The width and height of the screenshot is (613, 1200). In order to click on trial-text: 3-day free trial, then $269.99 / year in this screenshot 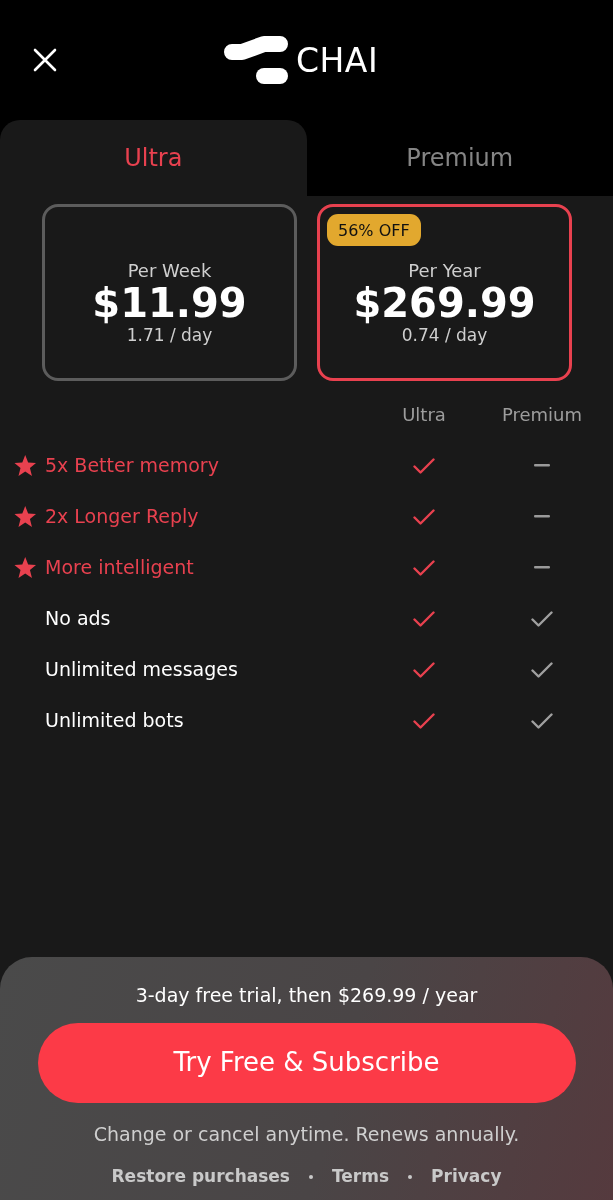, I will do `click(306, 995)`.